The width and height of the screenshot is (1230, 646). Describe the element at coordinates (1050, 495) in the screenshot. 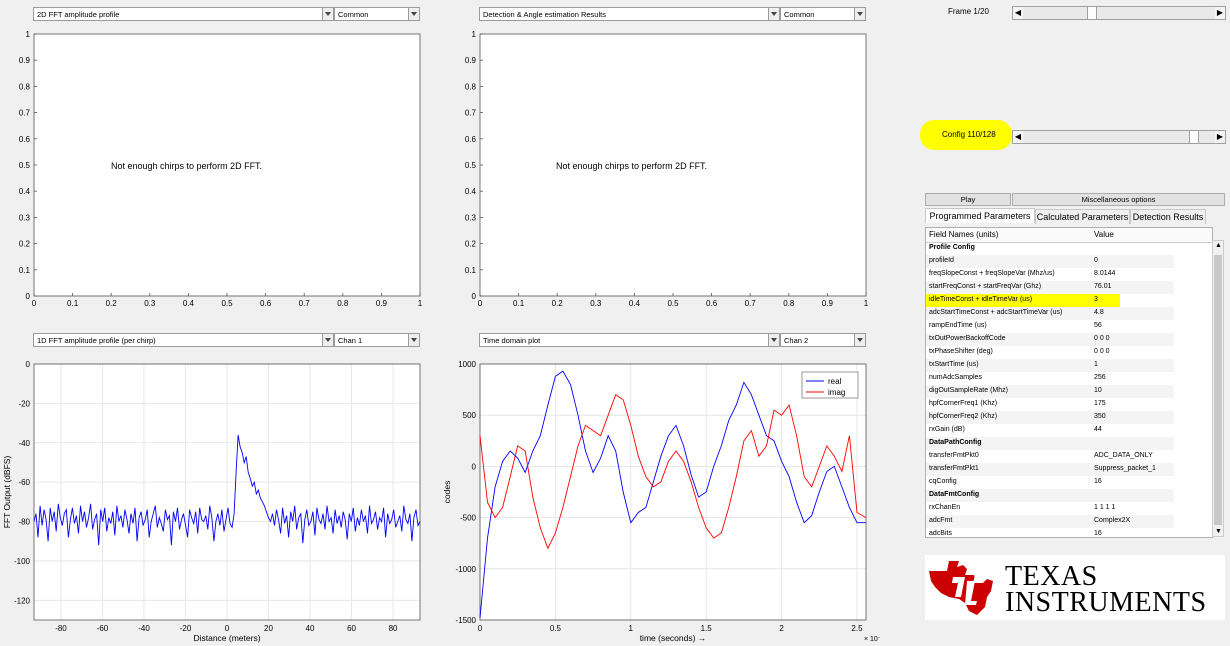

I see `table-section-row: DataFmtConfig` at that location.